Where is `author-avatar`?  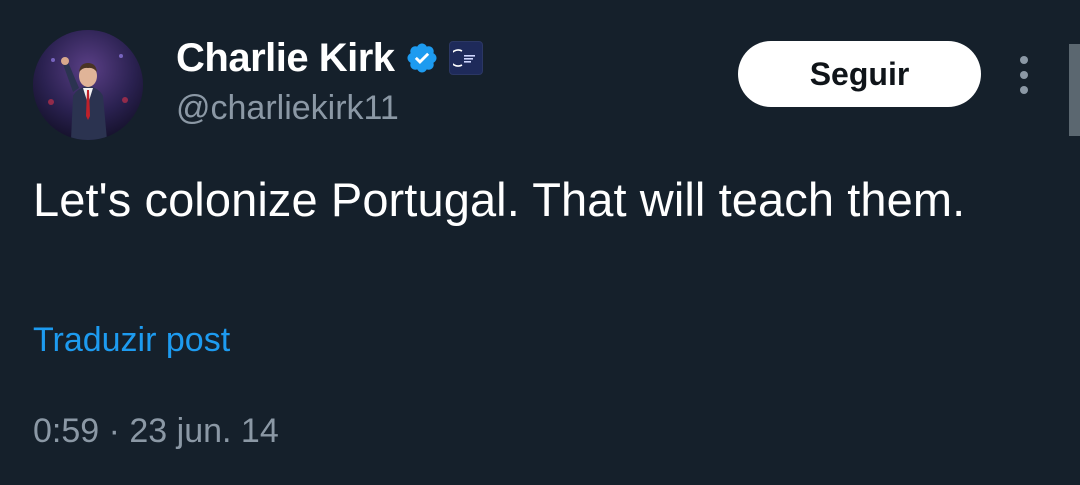 author-avatar is located at coordinates (88, 85).